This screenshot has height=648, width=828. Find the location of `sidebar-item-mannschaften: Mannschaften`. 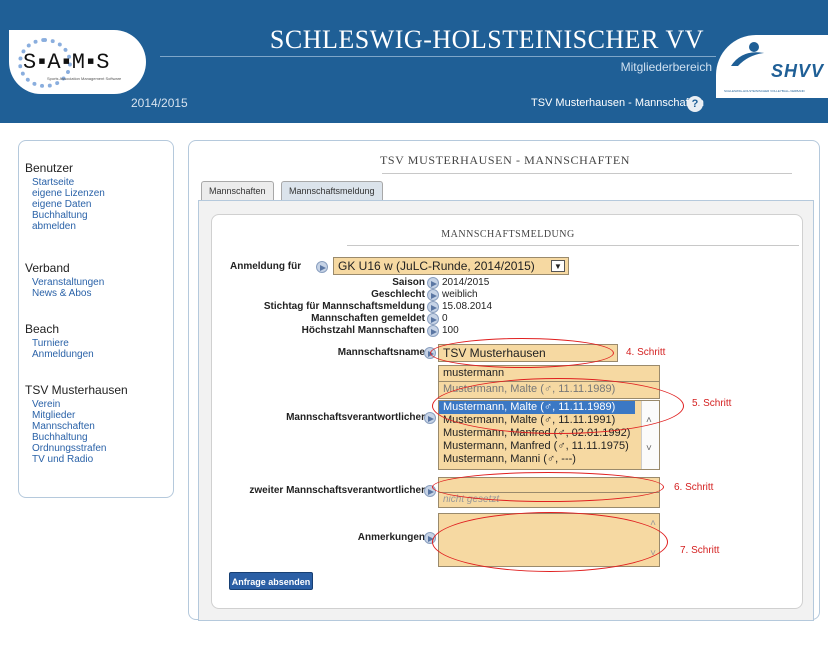

sidebar-item-mannschaften: Mannschaften is located at coordinates (80, 426).